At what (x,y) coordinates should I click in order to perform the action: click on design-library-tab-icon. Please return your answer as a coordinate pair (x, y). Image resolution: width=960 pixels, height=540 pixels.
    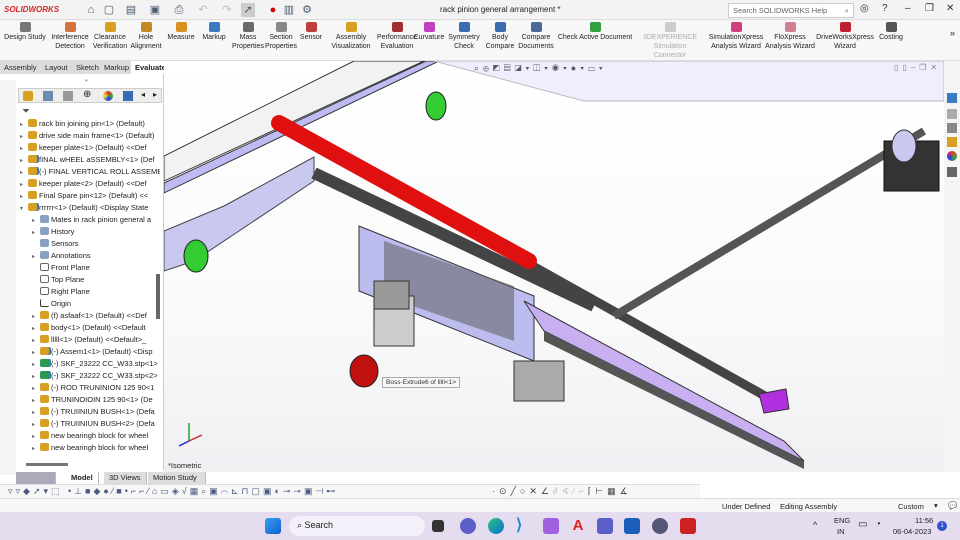
    Looking at the image, I should click on (952, 114).